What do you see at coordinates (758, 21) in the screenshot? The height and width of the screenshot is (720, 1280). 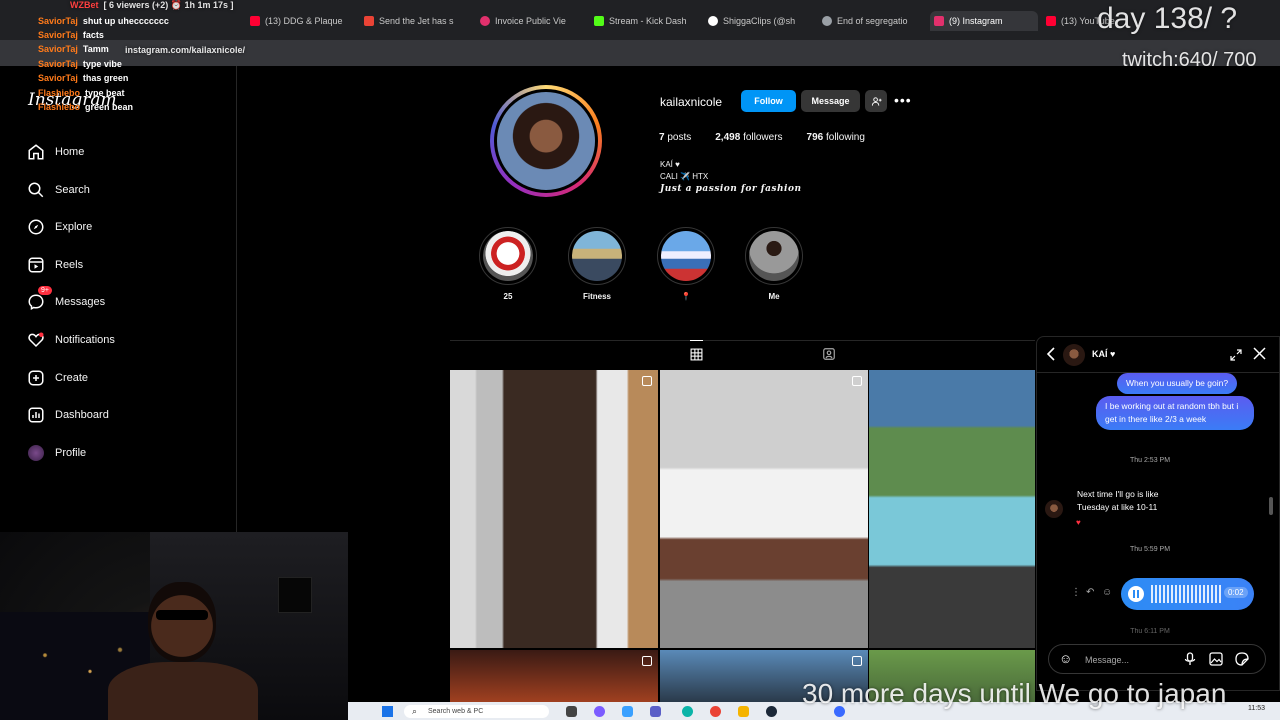 I see `browser-tab: ShiggaClips (@sh` at bounding box center [758, 21].